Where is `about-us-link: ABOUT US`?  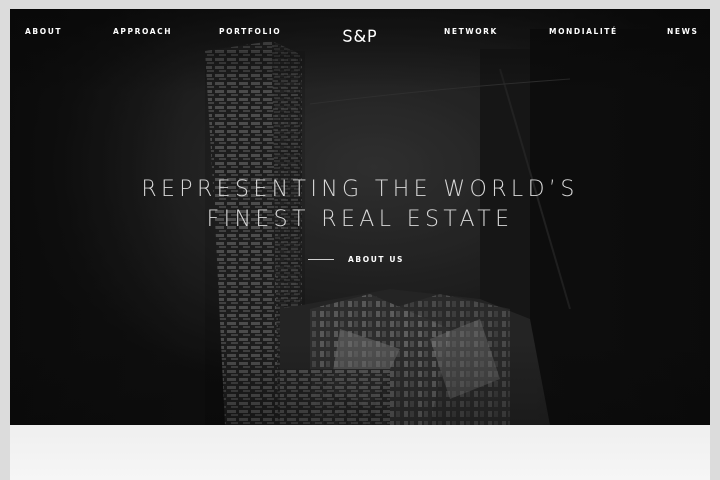 about-us-link: ABOUT US is located at coordinates (356, 259).